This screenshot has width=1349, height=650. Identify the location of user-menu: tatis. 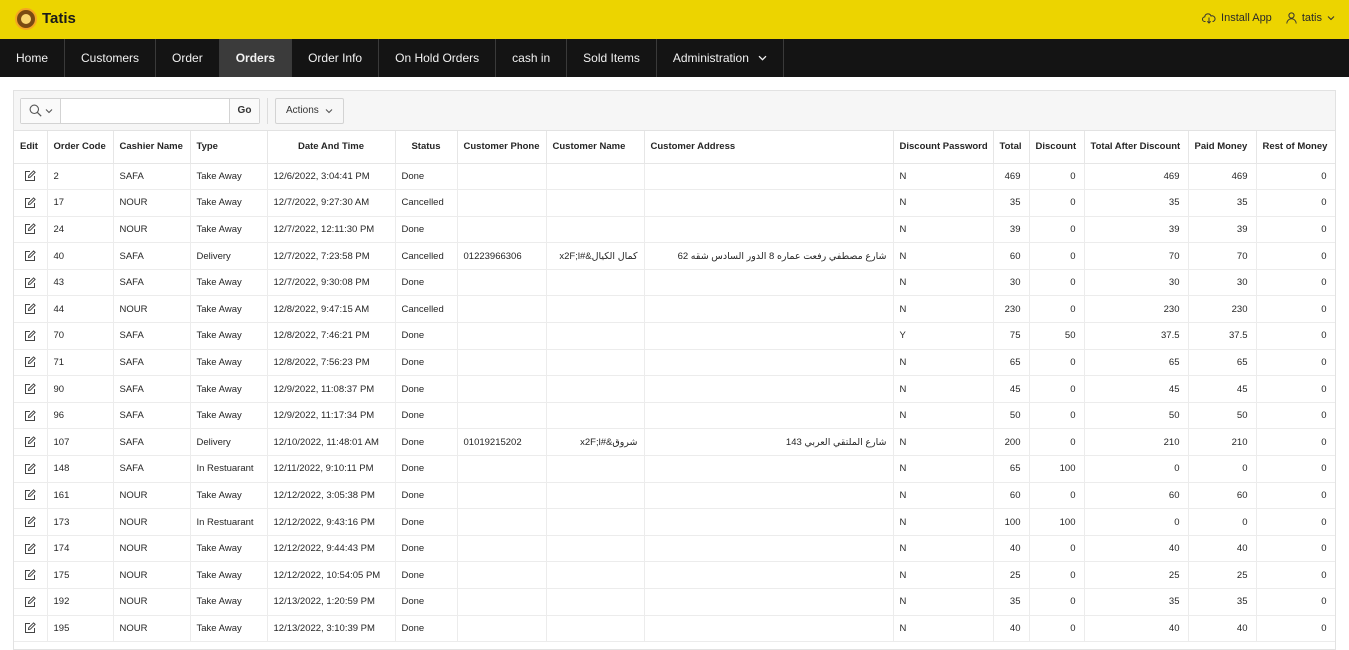
(1310, 18).